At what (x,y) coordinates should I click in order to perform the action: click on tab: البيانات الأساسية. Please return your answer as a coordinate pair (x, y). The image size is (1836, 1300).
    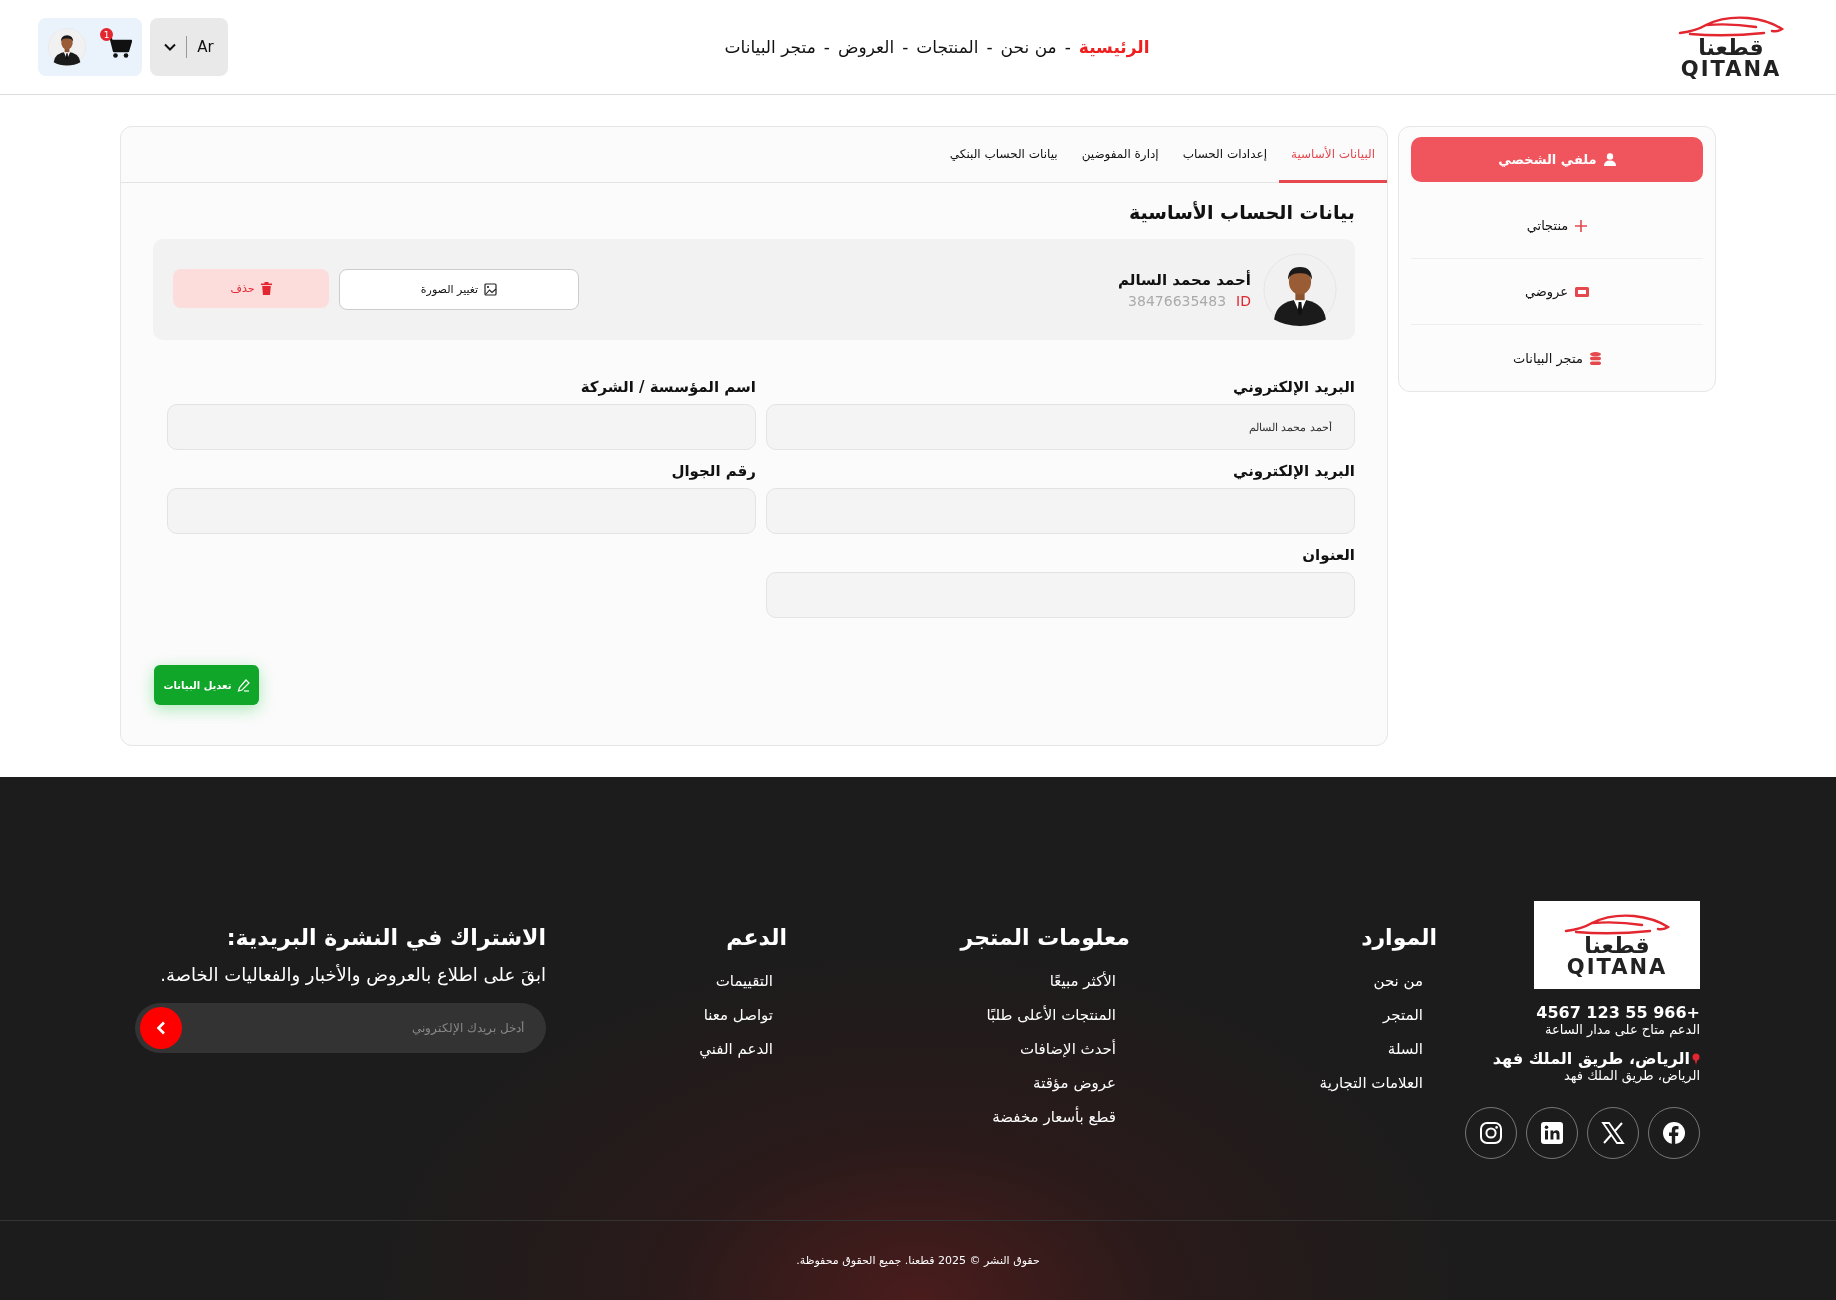
    Looking at the image, I should click on (1333, 155).